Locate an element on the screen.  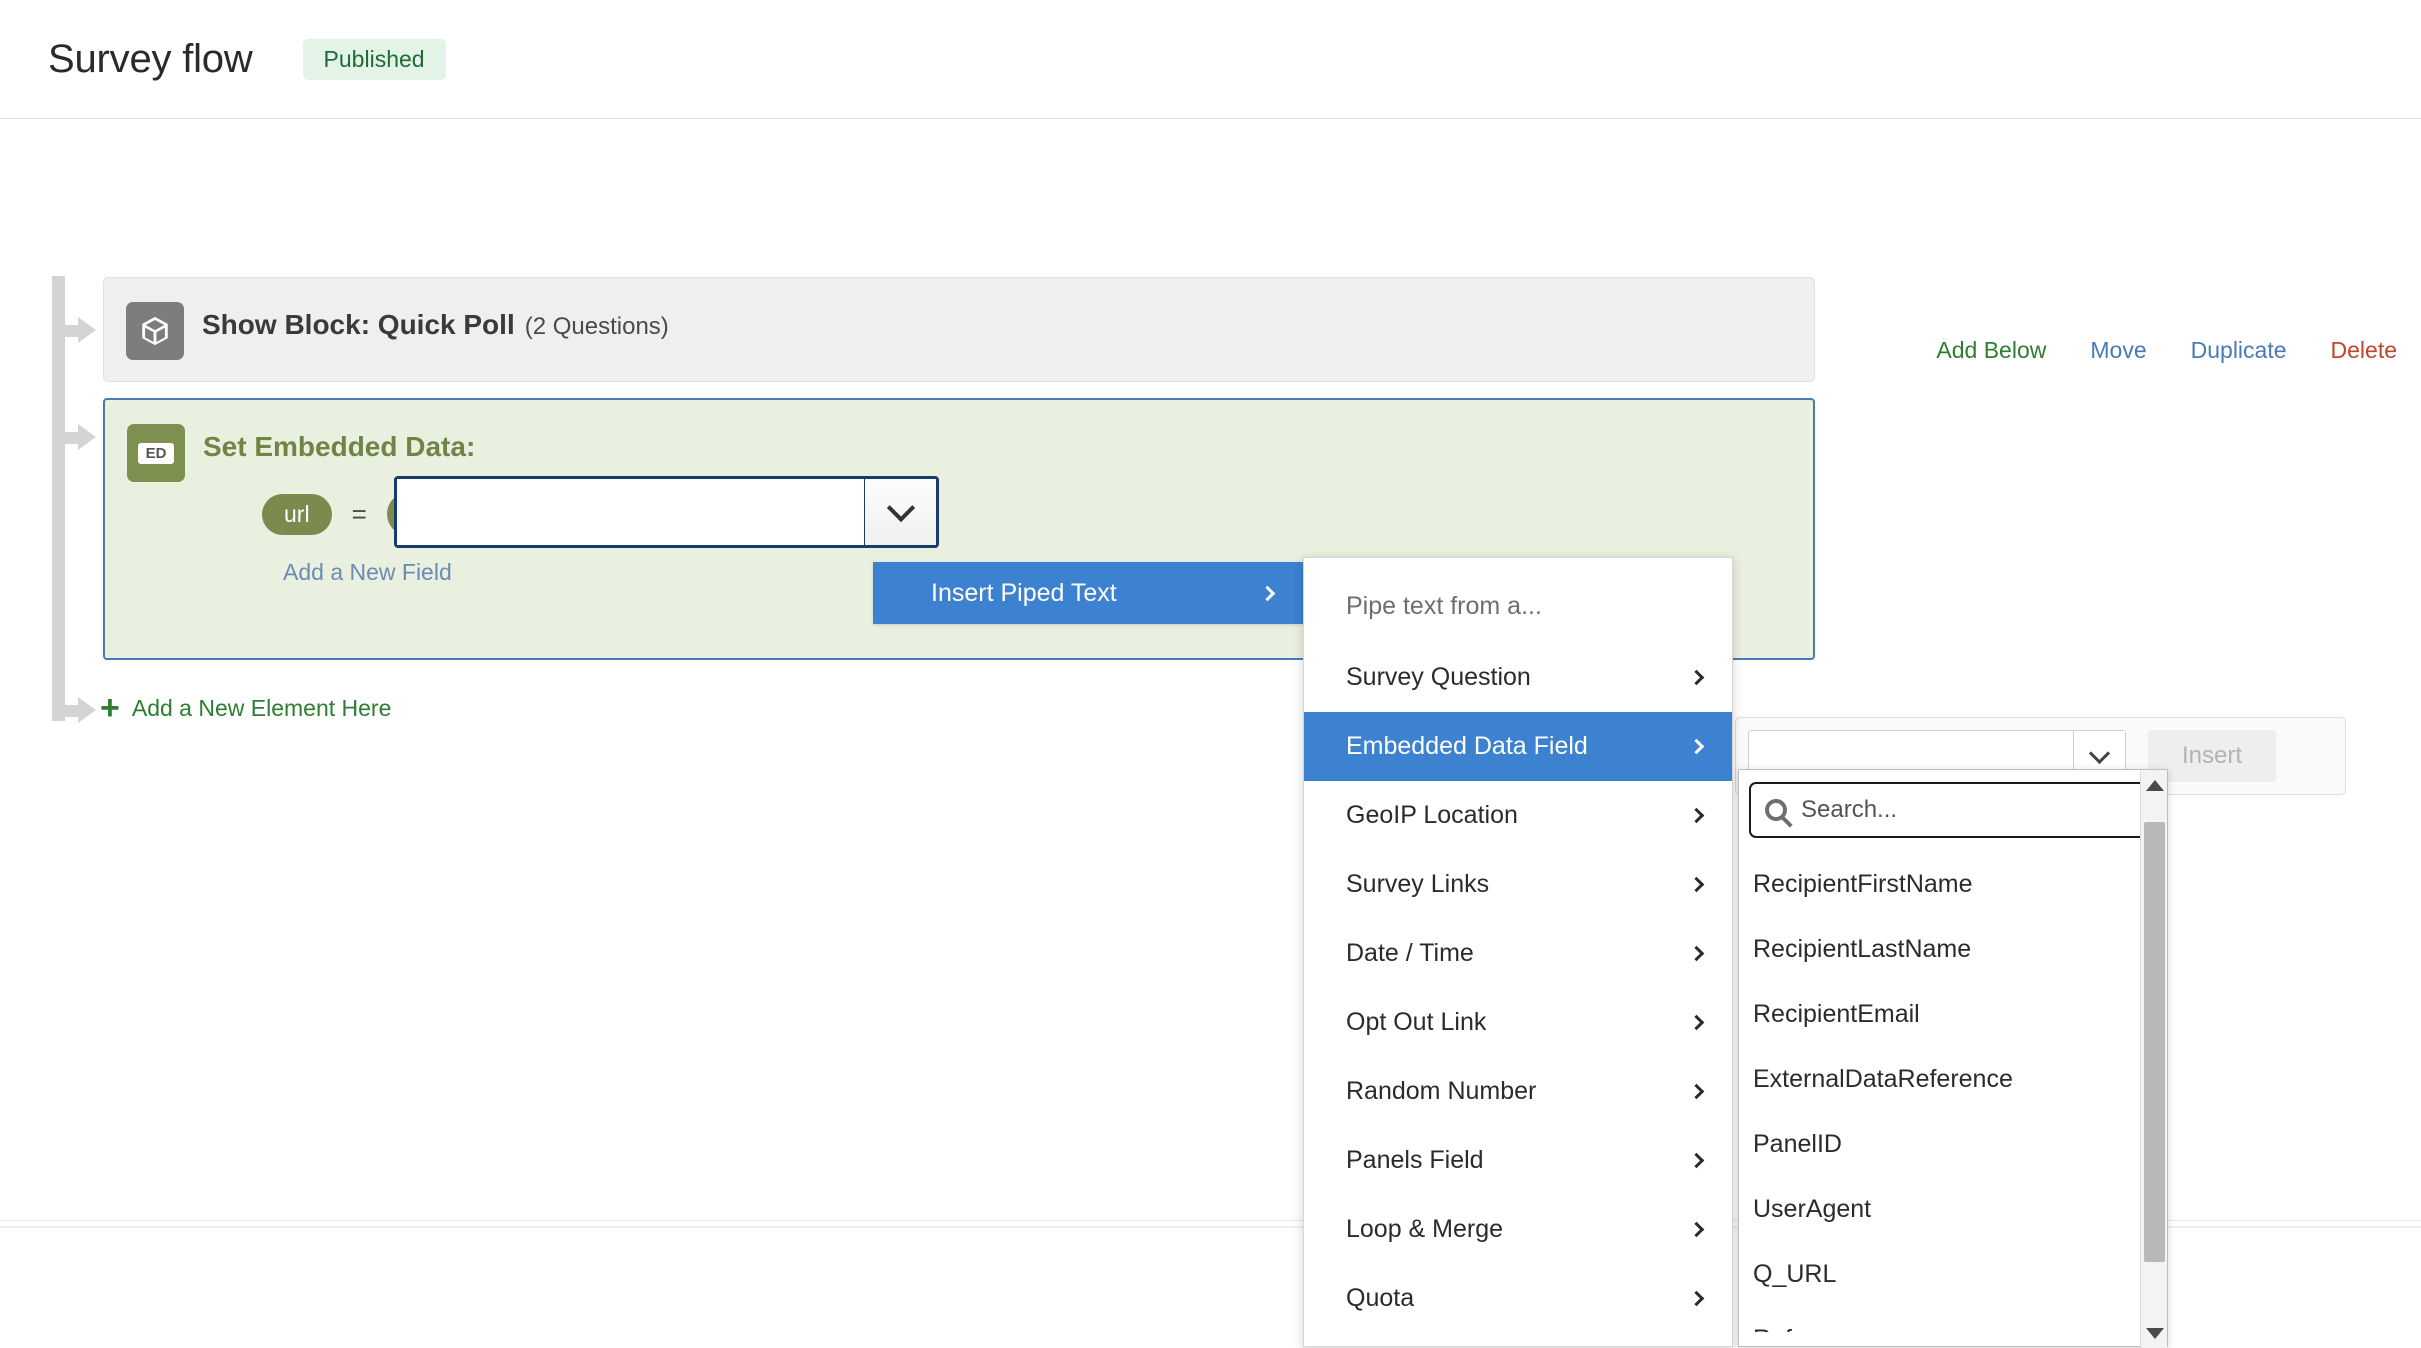
insert-piped-text-button: Insert Piped Text is located at coordinates (1088, 593).